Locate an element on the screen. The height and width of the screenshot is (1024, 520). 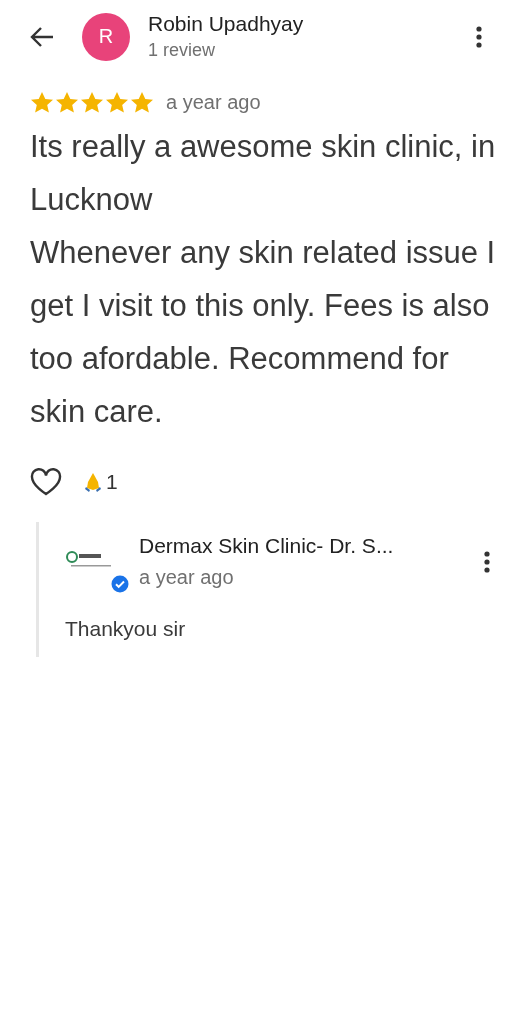
review-count: 1 review is located at coordinates (182, 50).